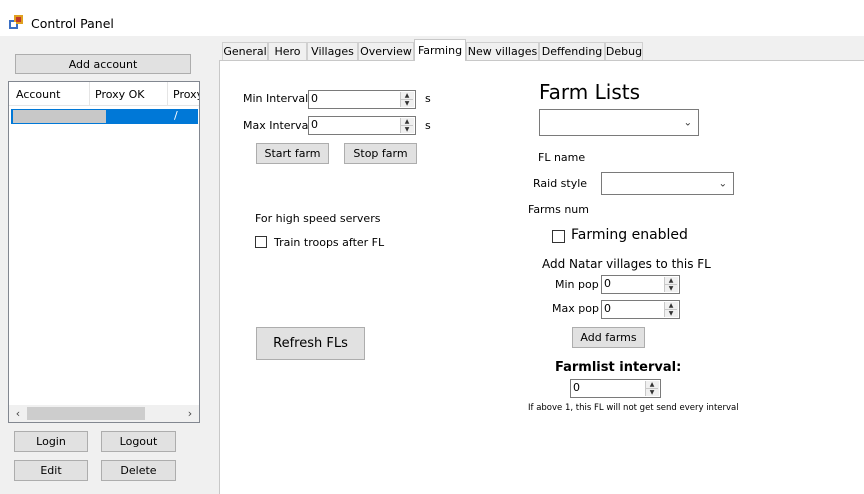 This screenshot has height=494, width=864. I want to click on window-title: Control Panel, so click(72, 23).